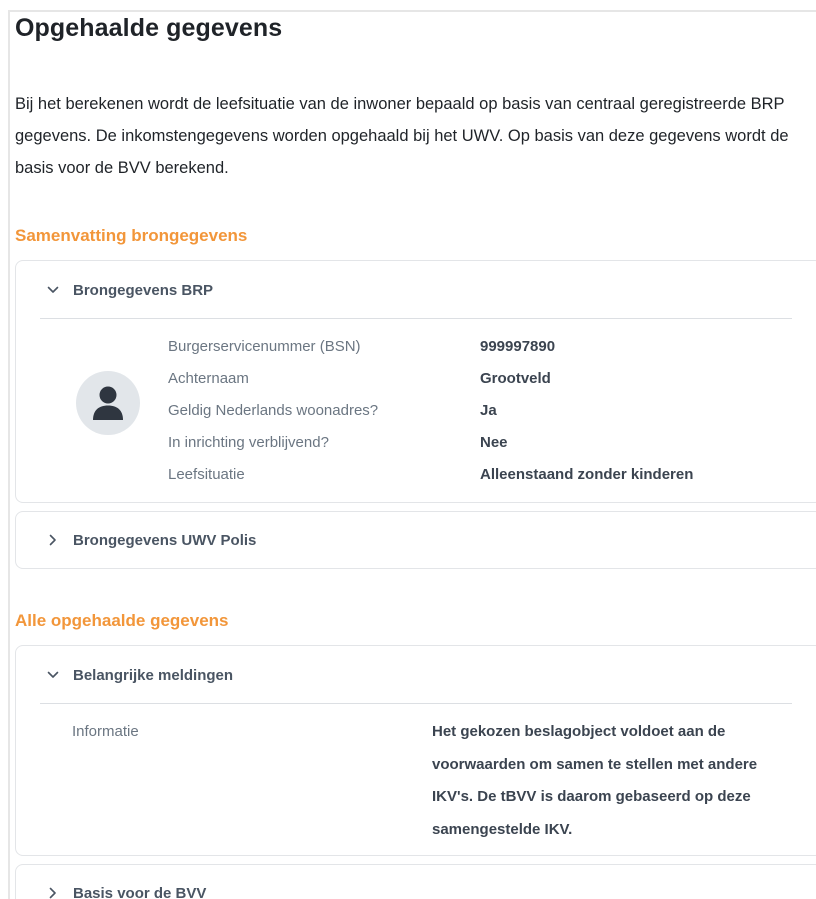 The height and width of the screenshot is (899, 816). I want to click on page-title: Opgehaalde gegevens, so click(149, 28).